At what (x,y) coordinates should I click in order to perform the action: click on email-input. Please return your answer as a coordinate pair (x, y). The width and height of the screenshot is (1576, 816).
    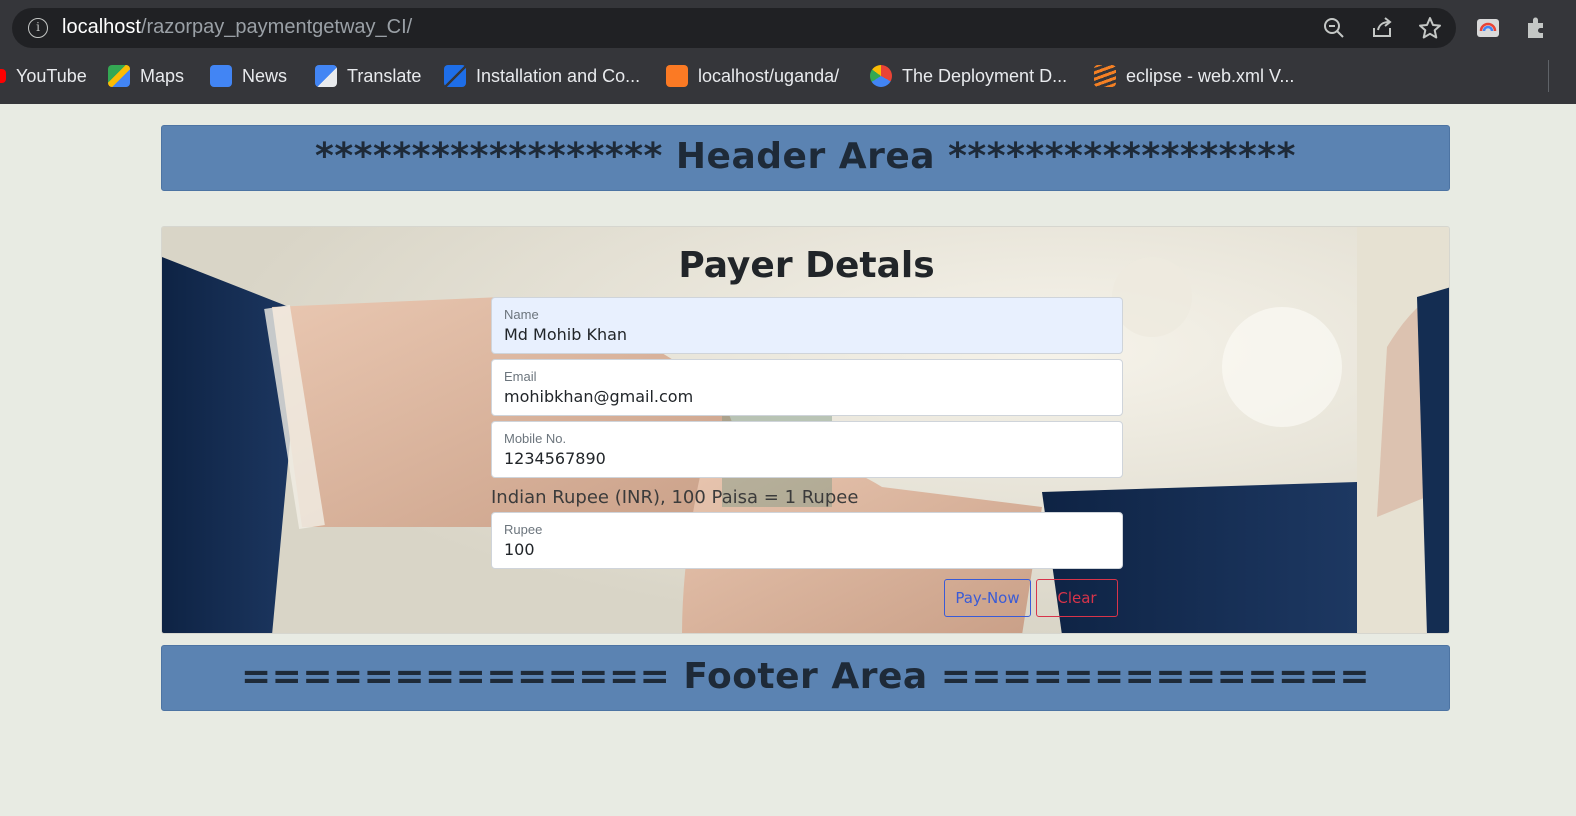
    Looking at the image, I should click on (804, 396).